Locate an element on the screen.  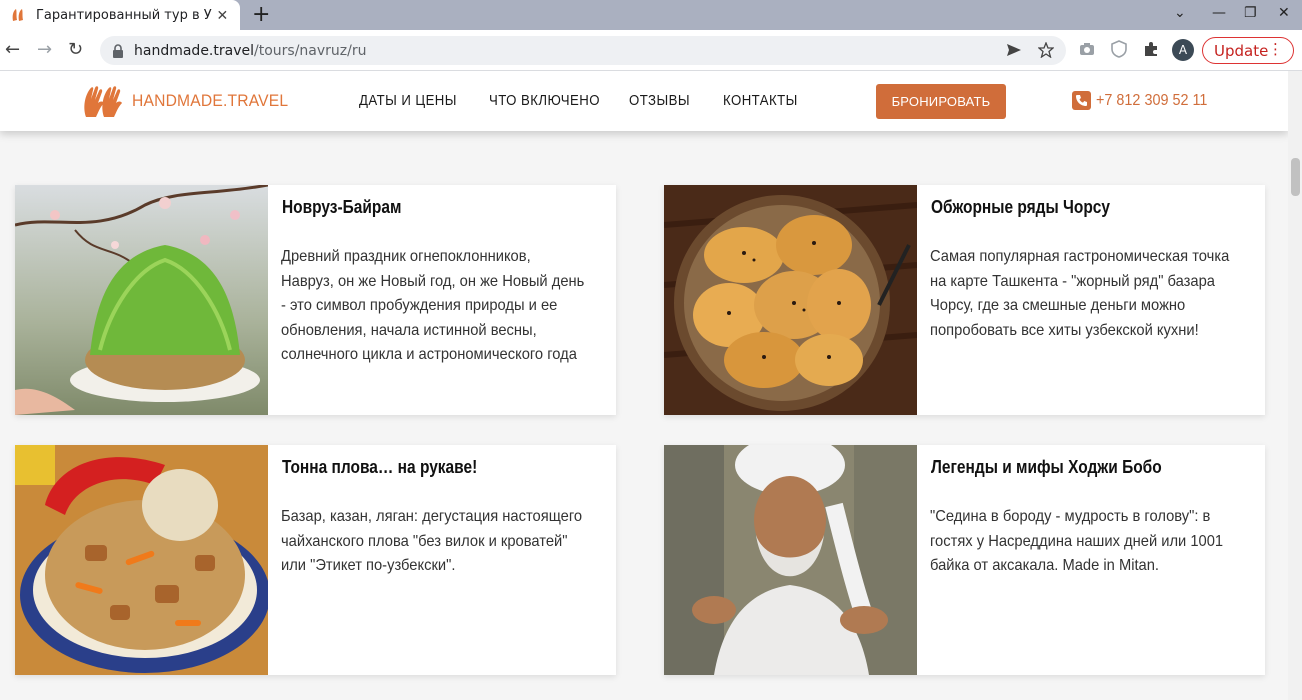
card-title: Новруз-Байрам is located at coordinates (342, 207).